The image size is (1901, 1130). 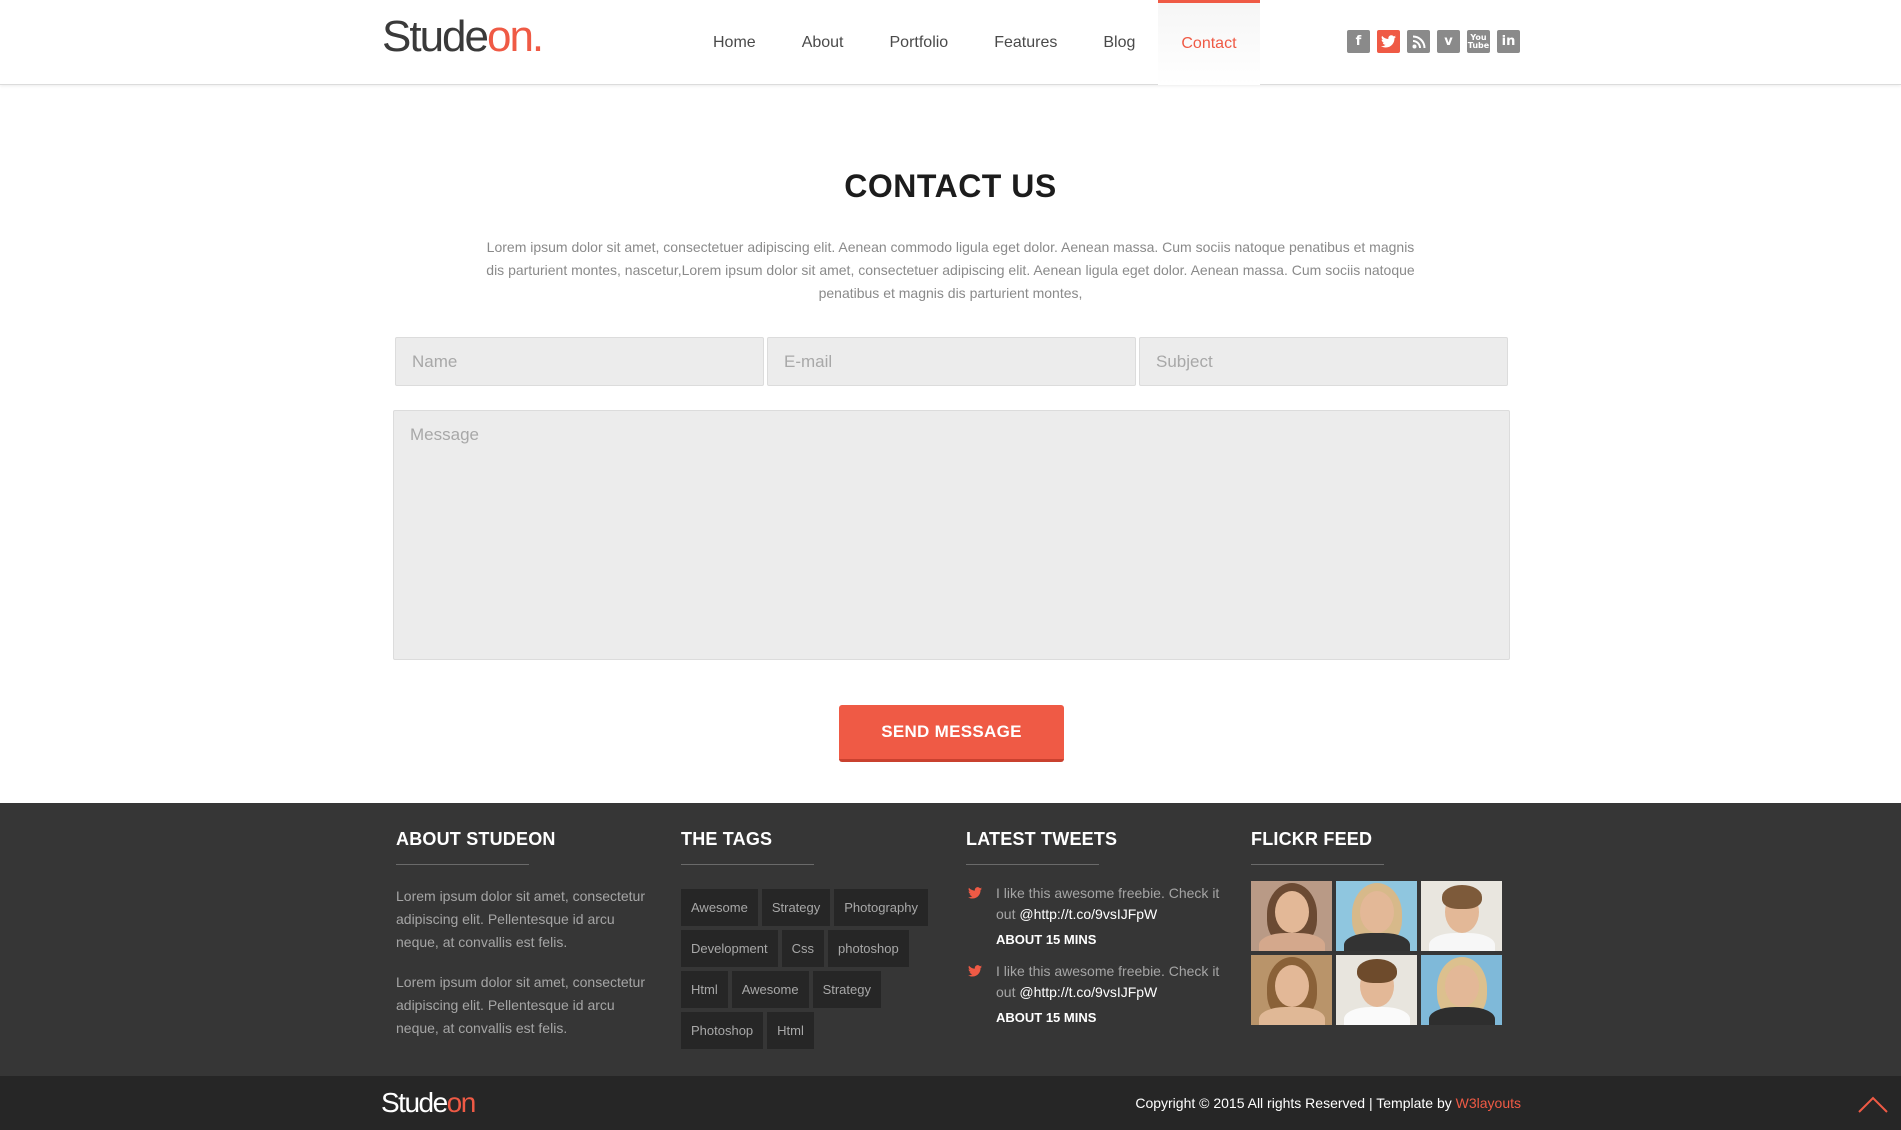 I want to click on tag-link: Development, so click(x=729, y=948).